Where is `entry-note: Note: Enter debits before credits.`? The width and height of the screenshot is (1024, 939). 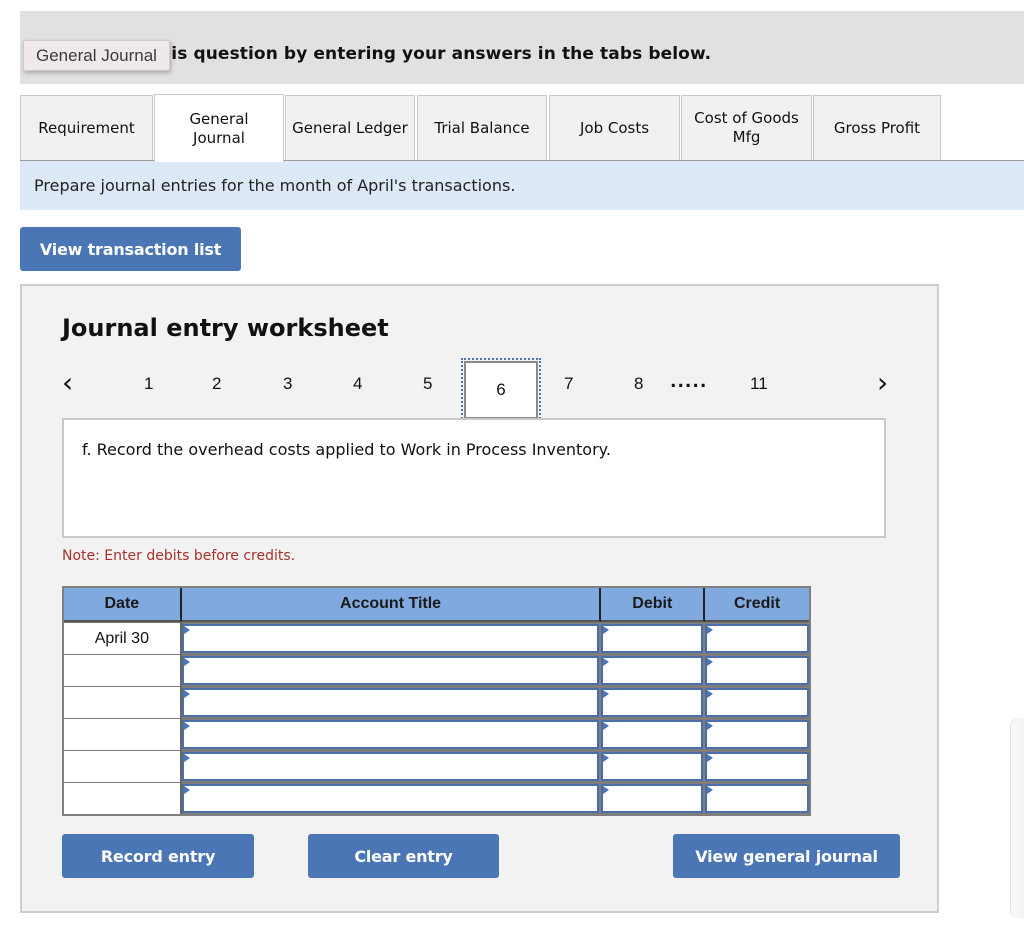
entry-note: Note: Enter debits before credits. is located at coordinates (179, 556).